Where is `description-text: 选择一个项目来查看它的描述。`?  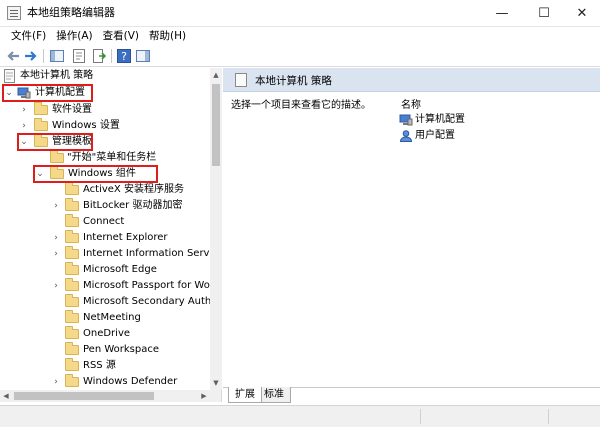
description-text: 选择一个项目来查看它的描述。 is located at coordinates (301, 105).